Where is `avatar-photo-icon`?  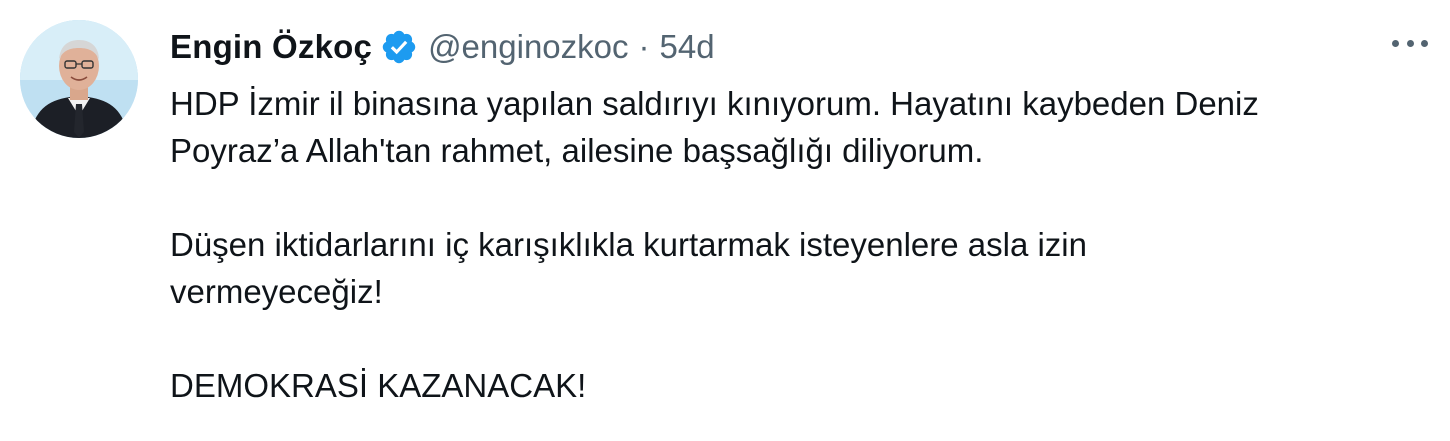
avatar-photo-icon is located at coordinates (79, 79).